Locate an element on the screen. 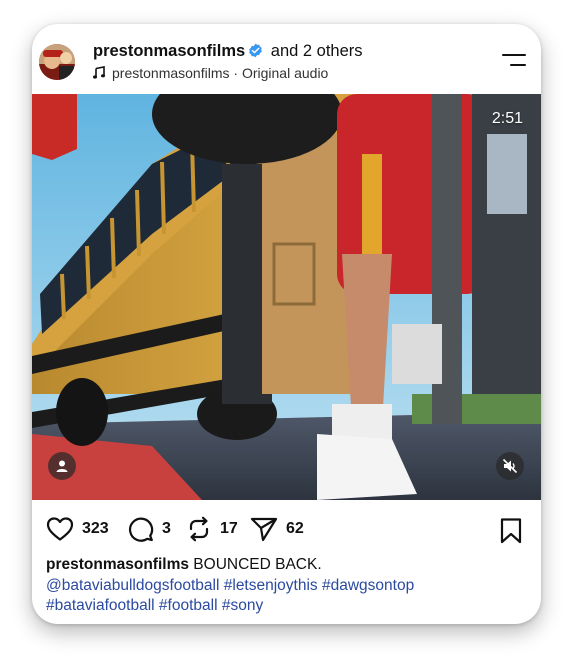 This screenshot has width=574, height=666. video-timer: 2:51 is located at coordinates (507, 118).